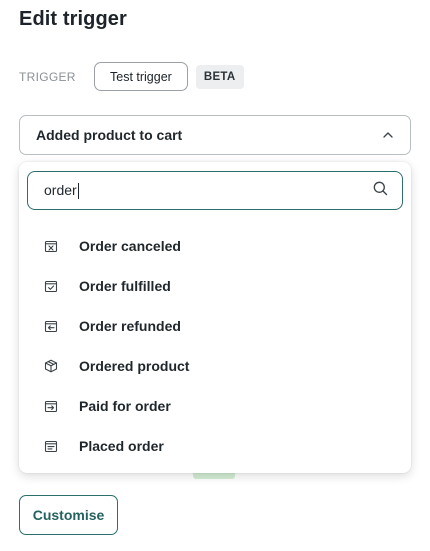 Image resolution: width=430 pixels, height=551 pixels. Describe the element at coordinates (388, 135) in the screenshot. I see `chevron-up-icon` at that location.